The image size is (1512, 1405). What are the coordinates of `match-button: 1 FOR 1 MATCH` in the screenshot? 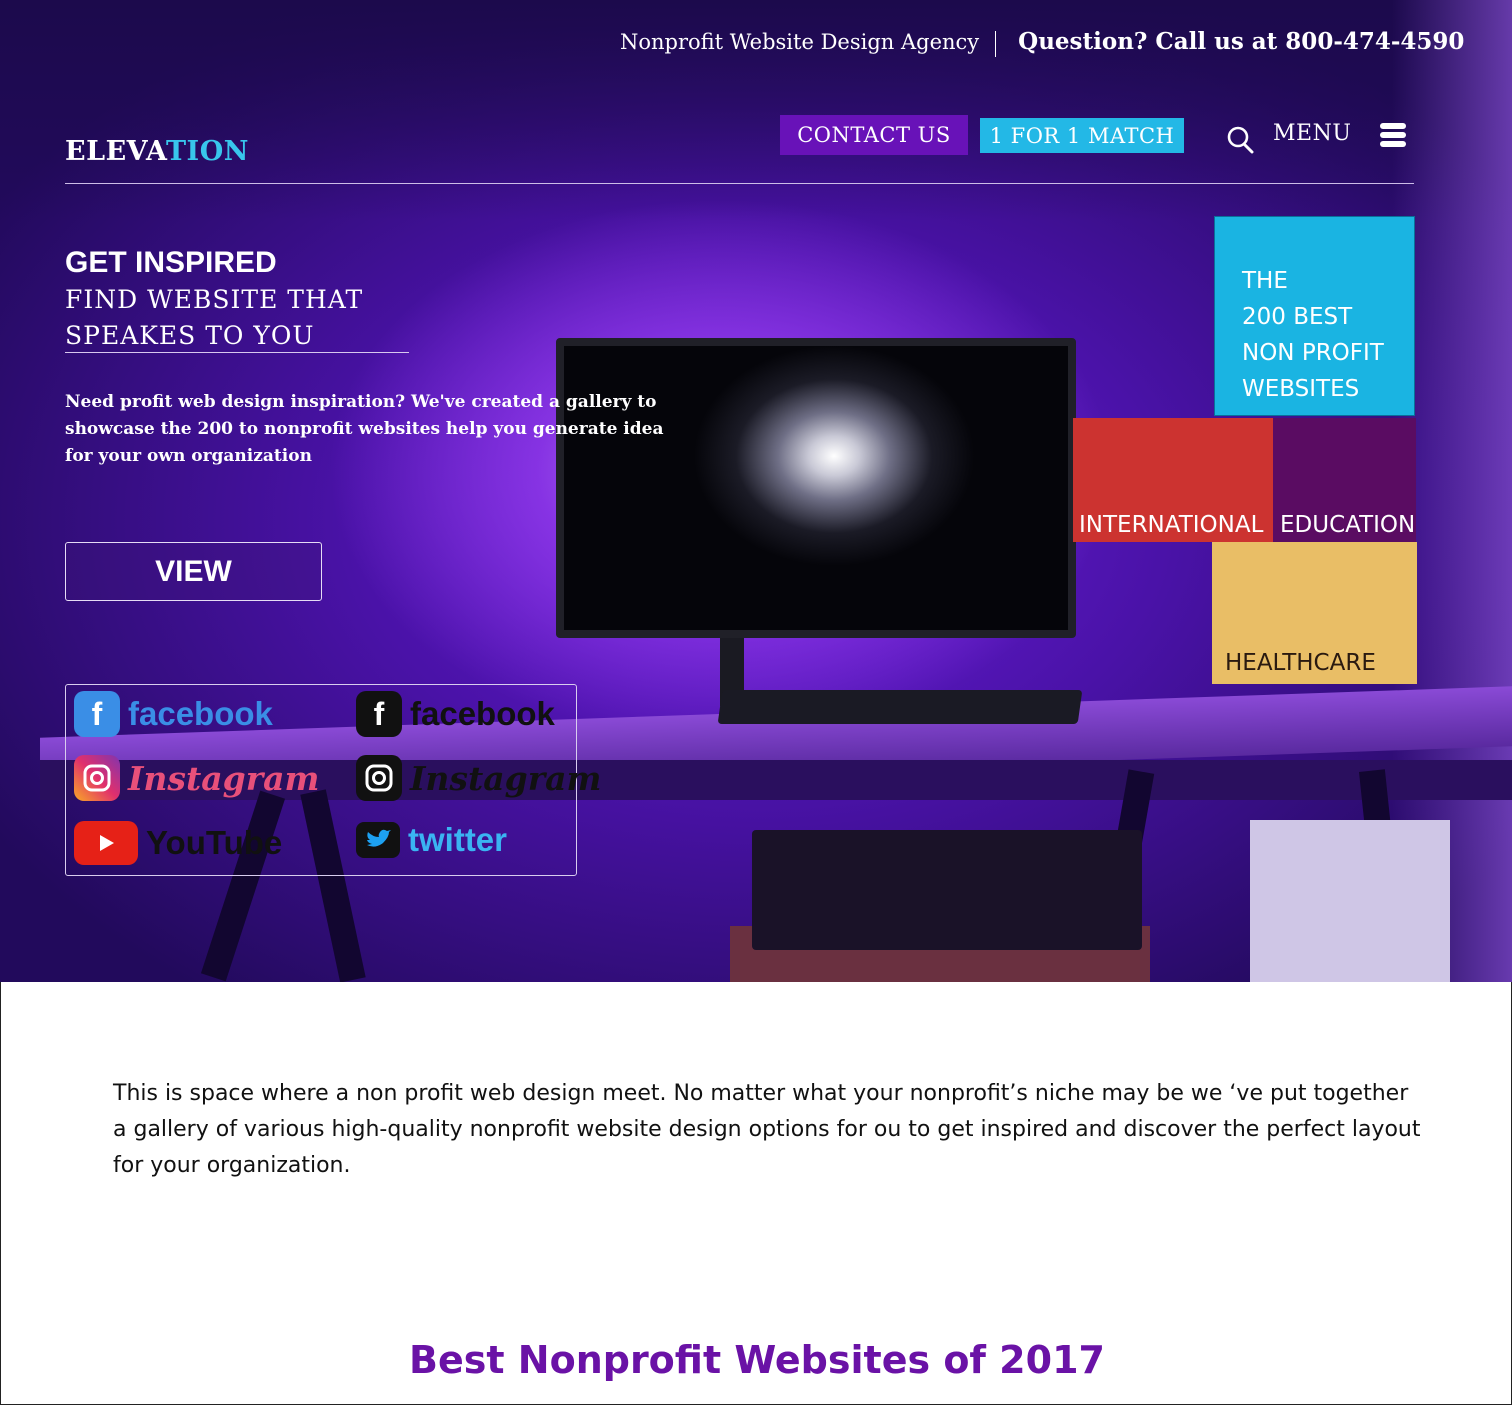 It's located at (1082, 135).